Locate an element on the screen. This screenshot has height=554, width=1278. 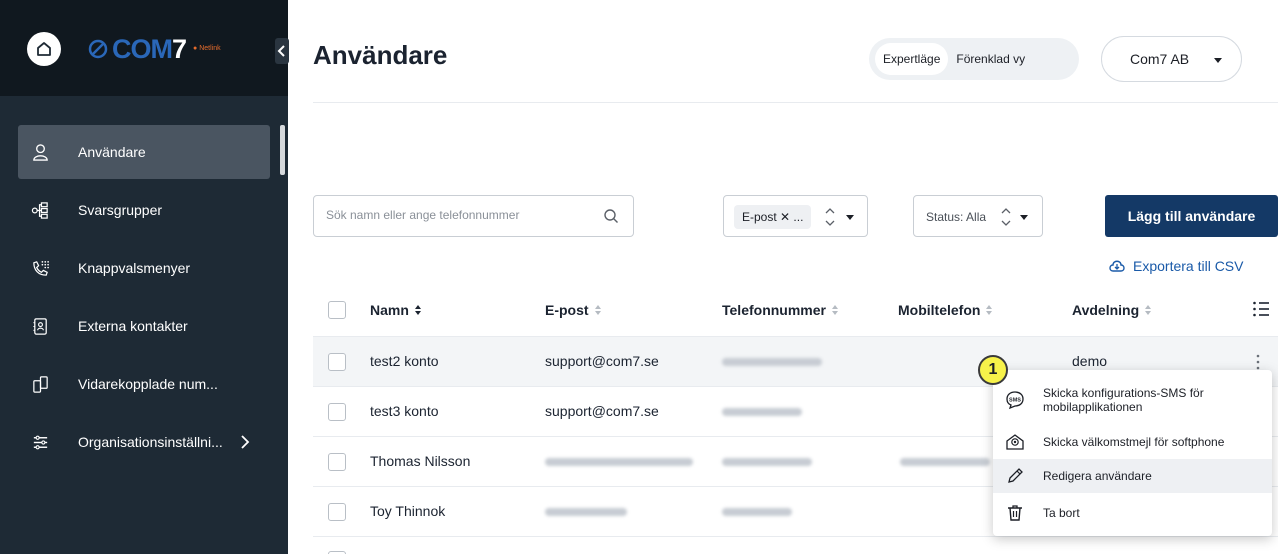
header-divider is located at coordinates (795, 102).